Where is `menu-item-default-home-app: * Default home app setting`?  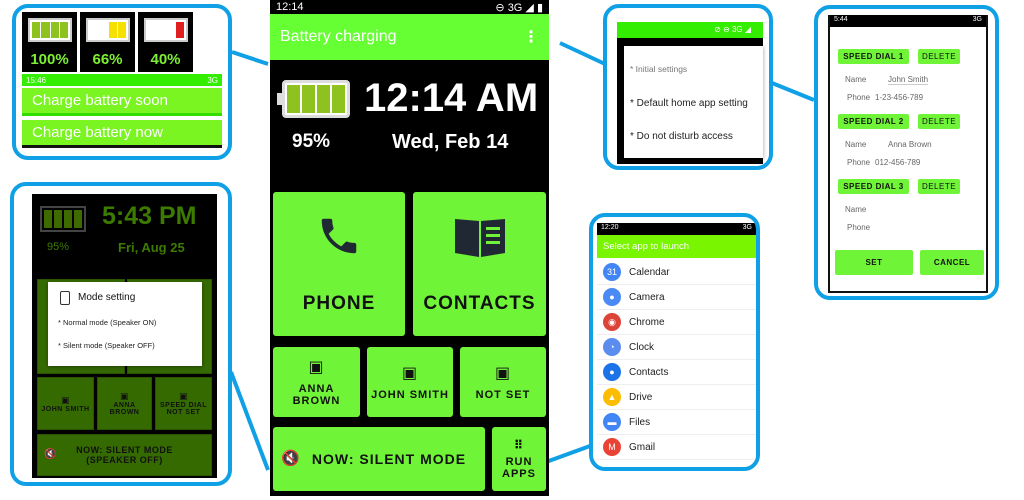
menu-item-default-home-app: * Default home app setting is located at coordinates (689, 103).